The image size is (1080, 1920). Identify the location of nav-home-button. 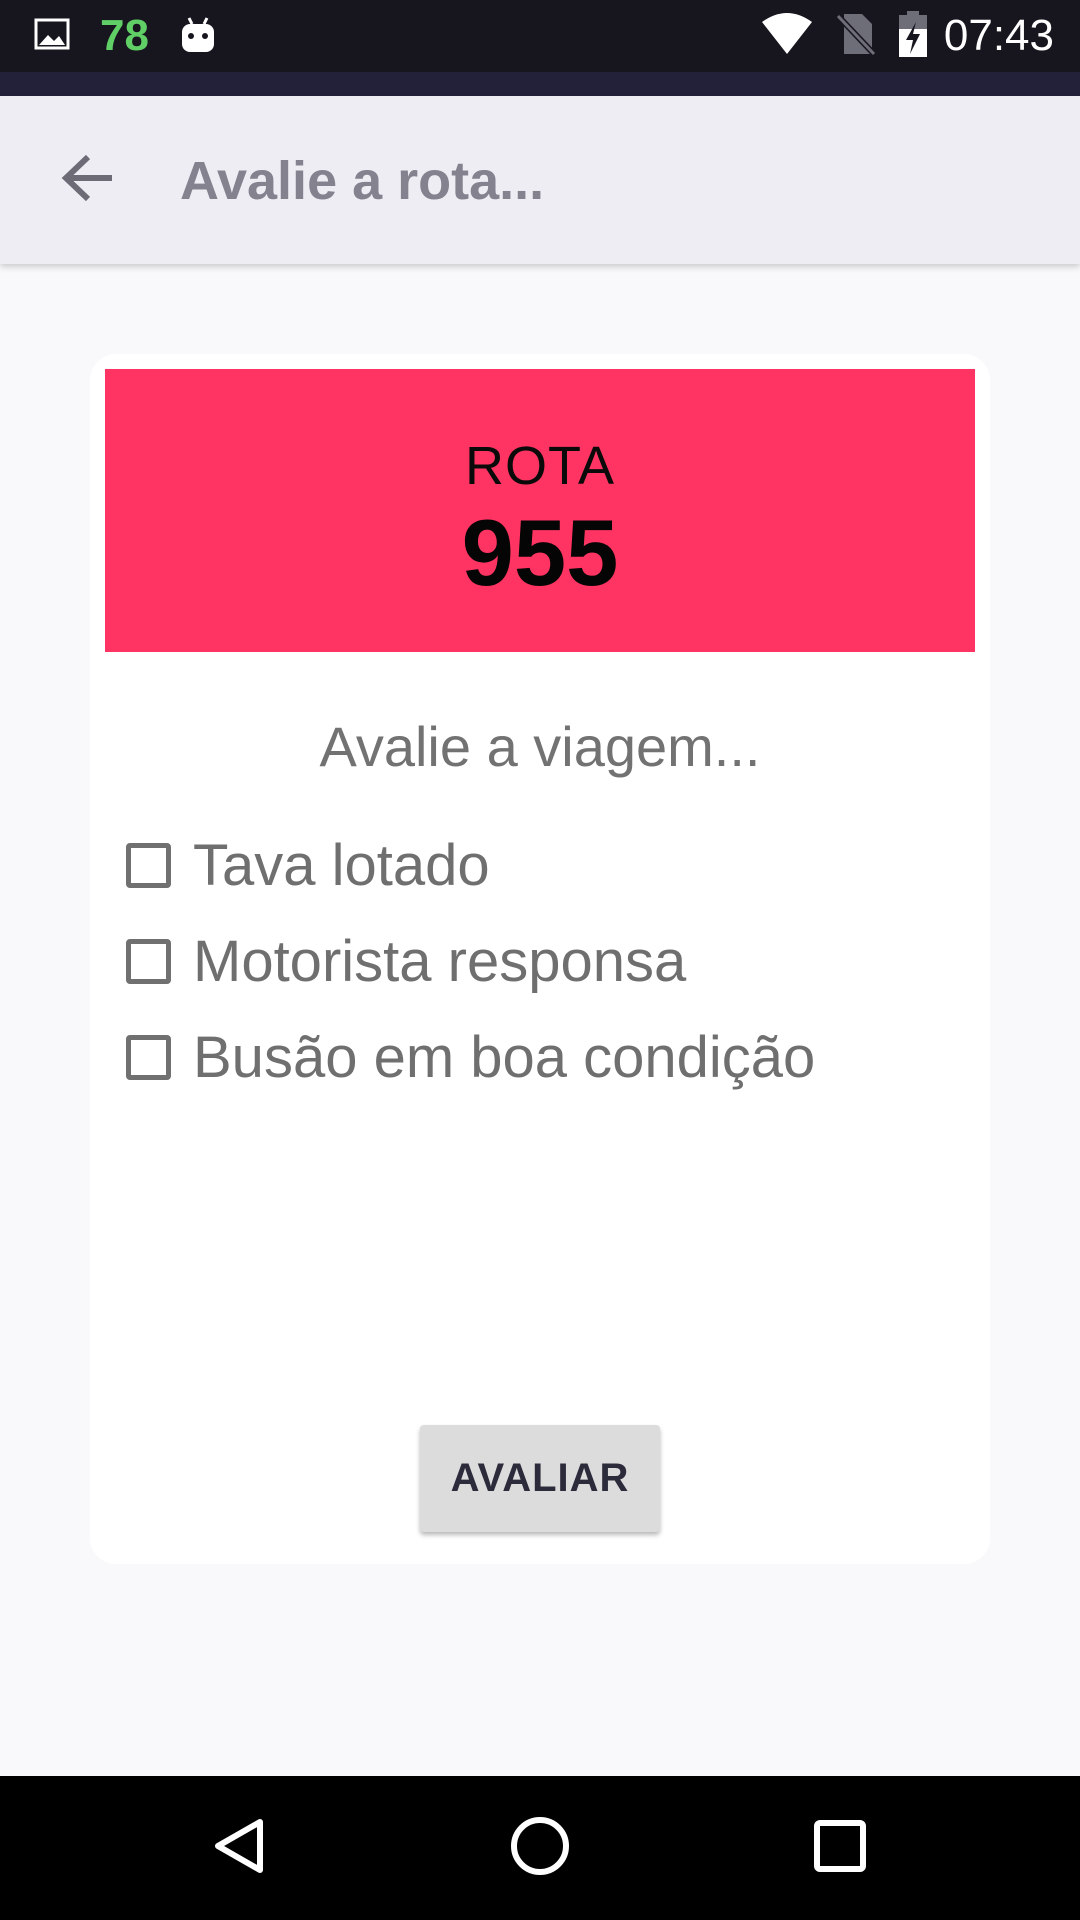
(540, 1848).